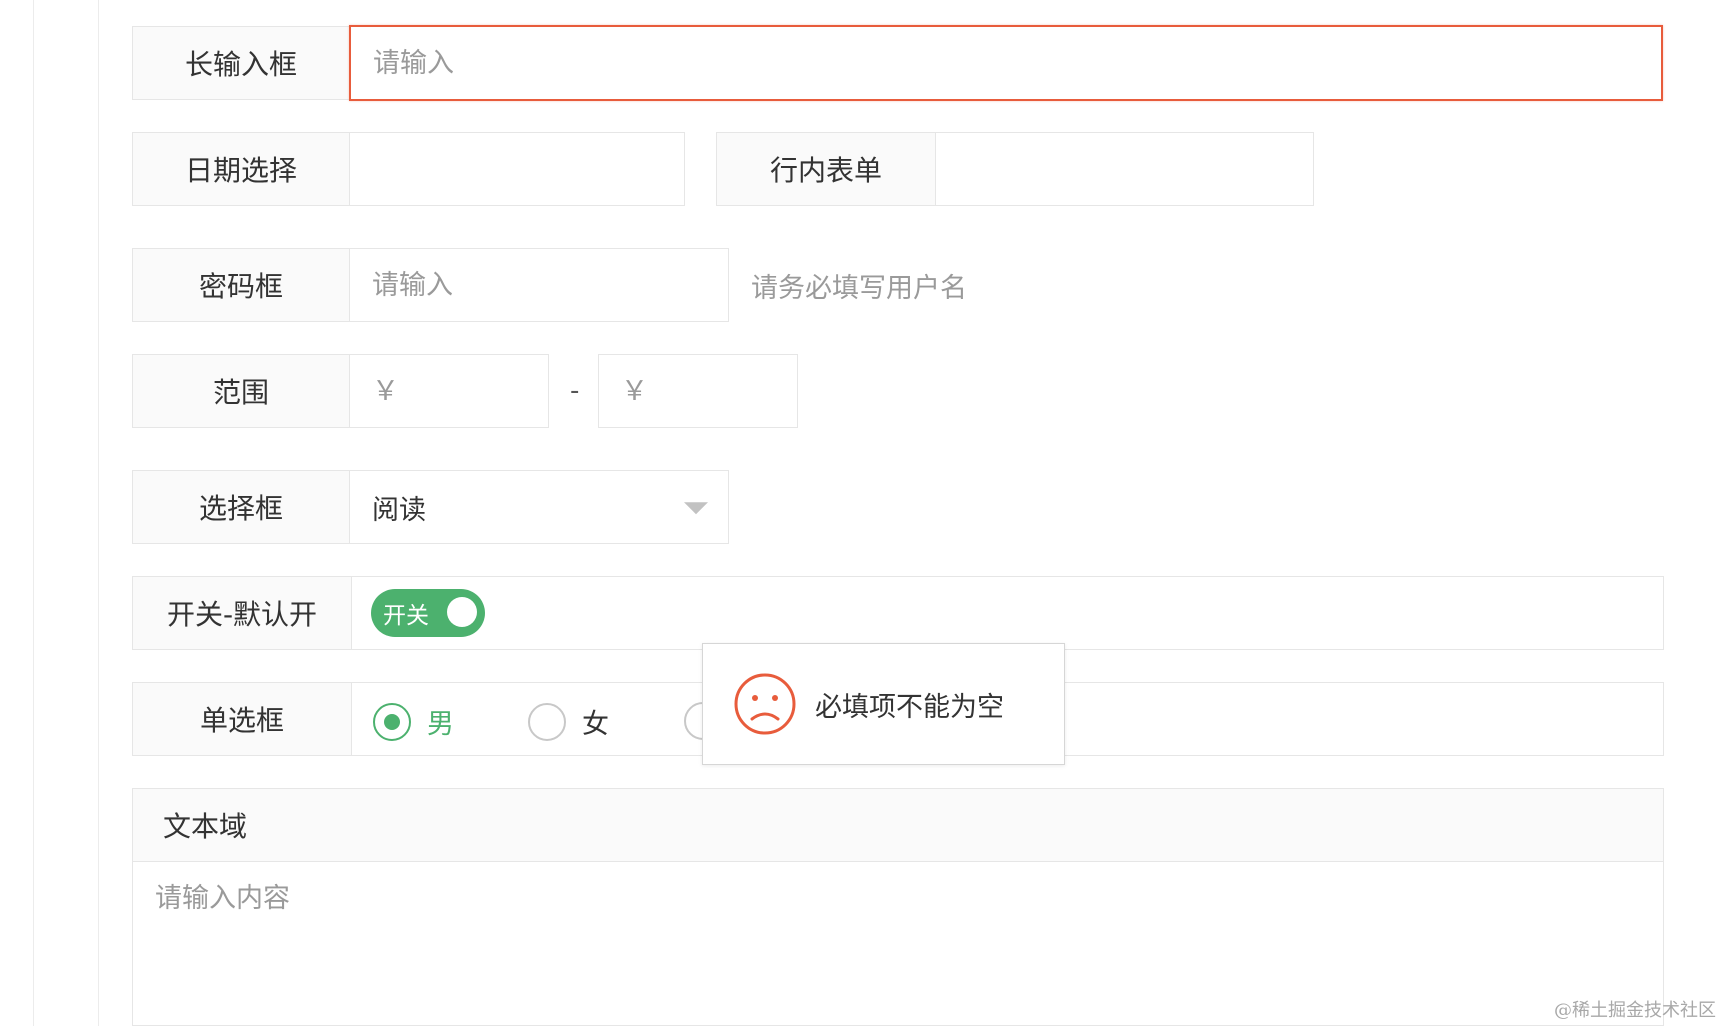 The width and height of the screenshot is (1720, 1026). Describe the element at coordinates (1007, 613) in the screenshot. I see `switch-row` at that location.